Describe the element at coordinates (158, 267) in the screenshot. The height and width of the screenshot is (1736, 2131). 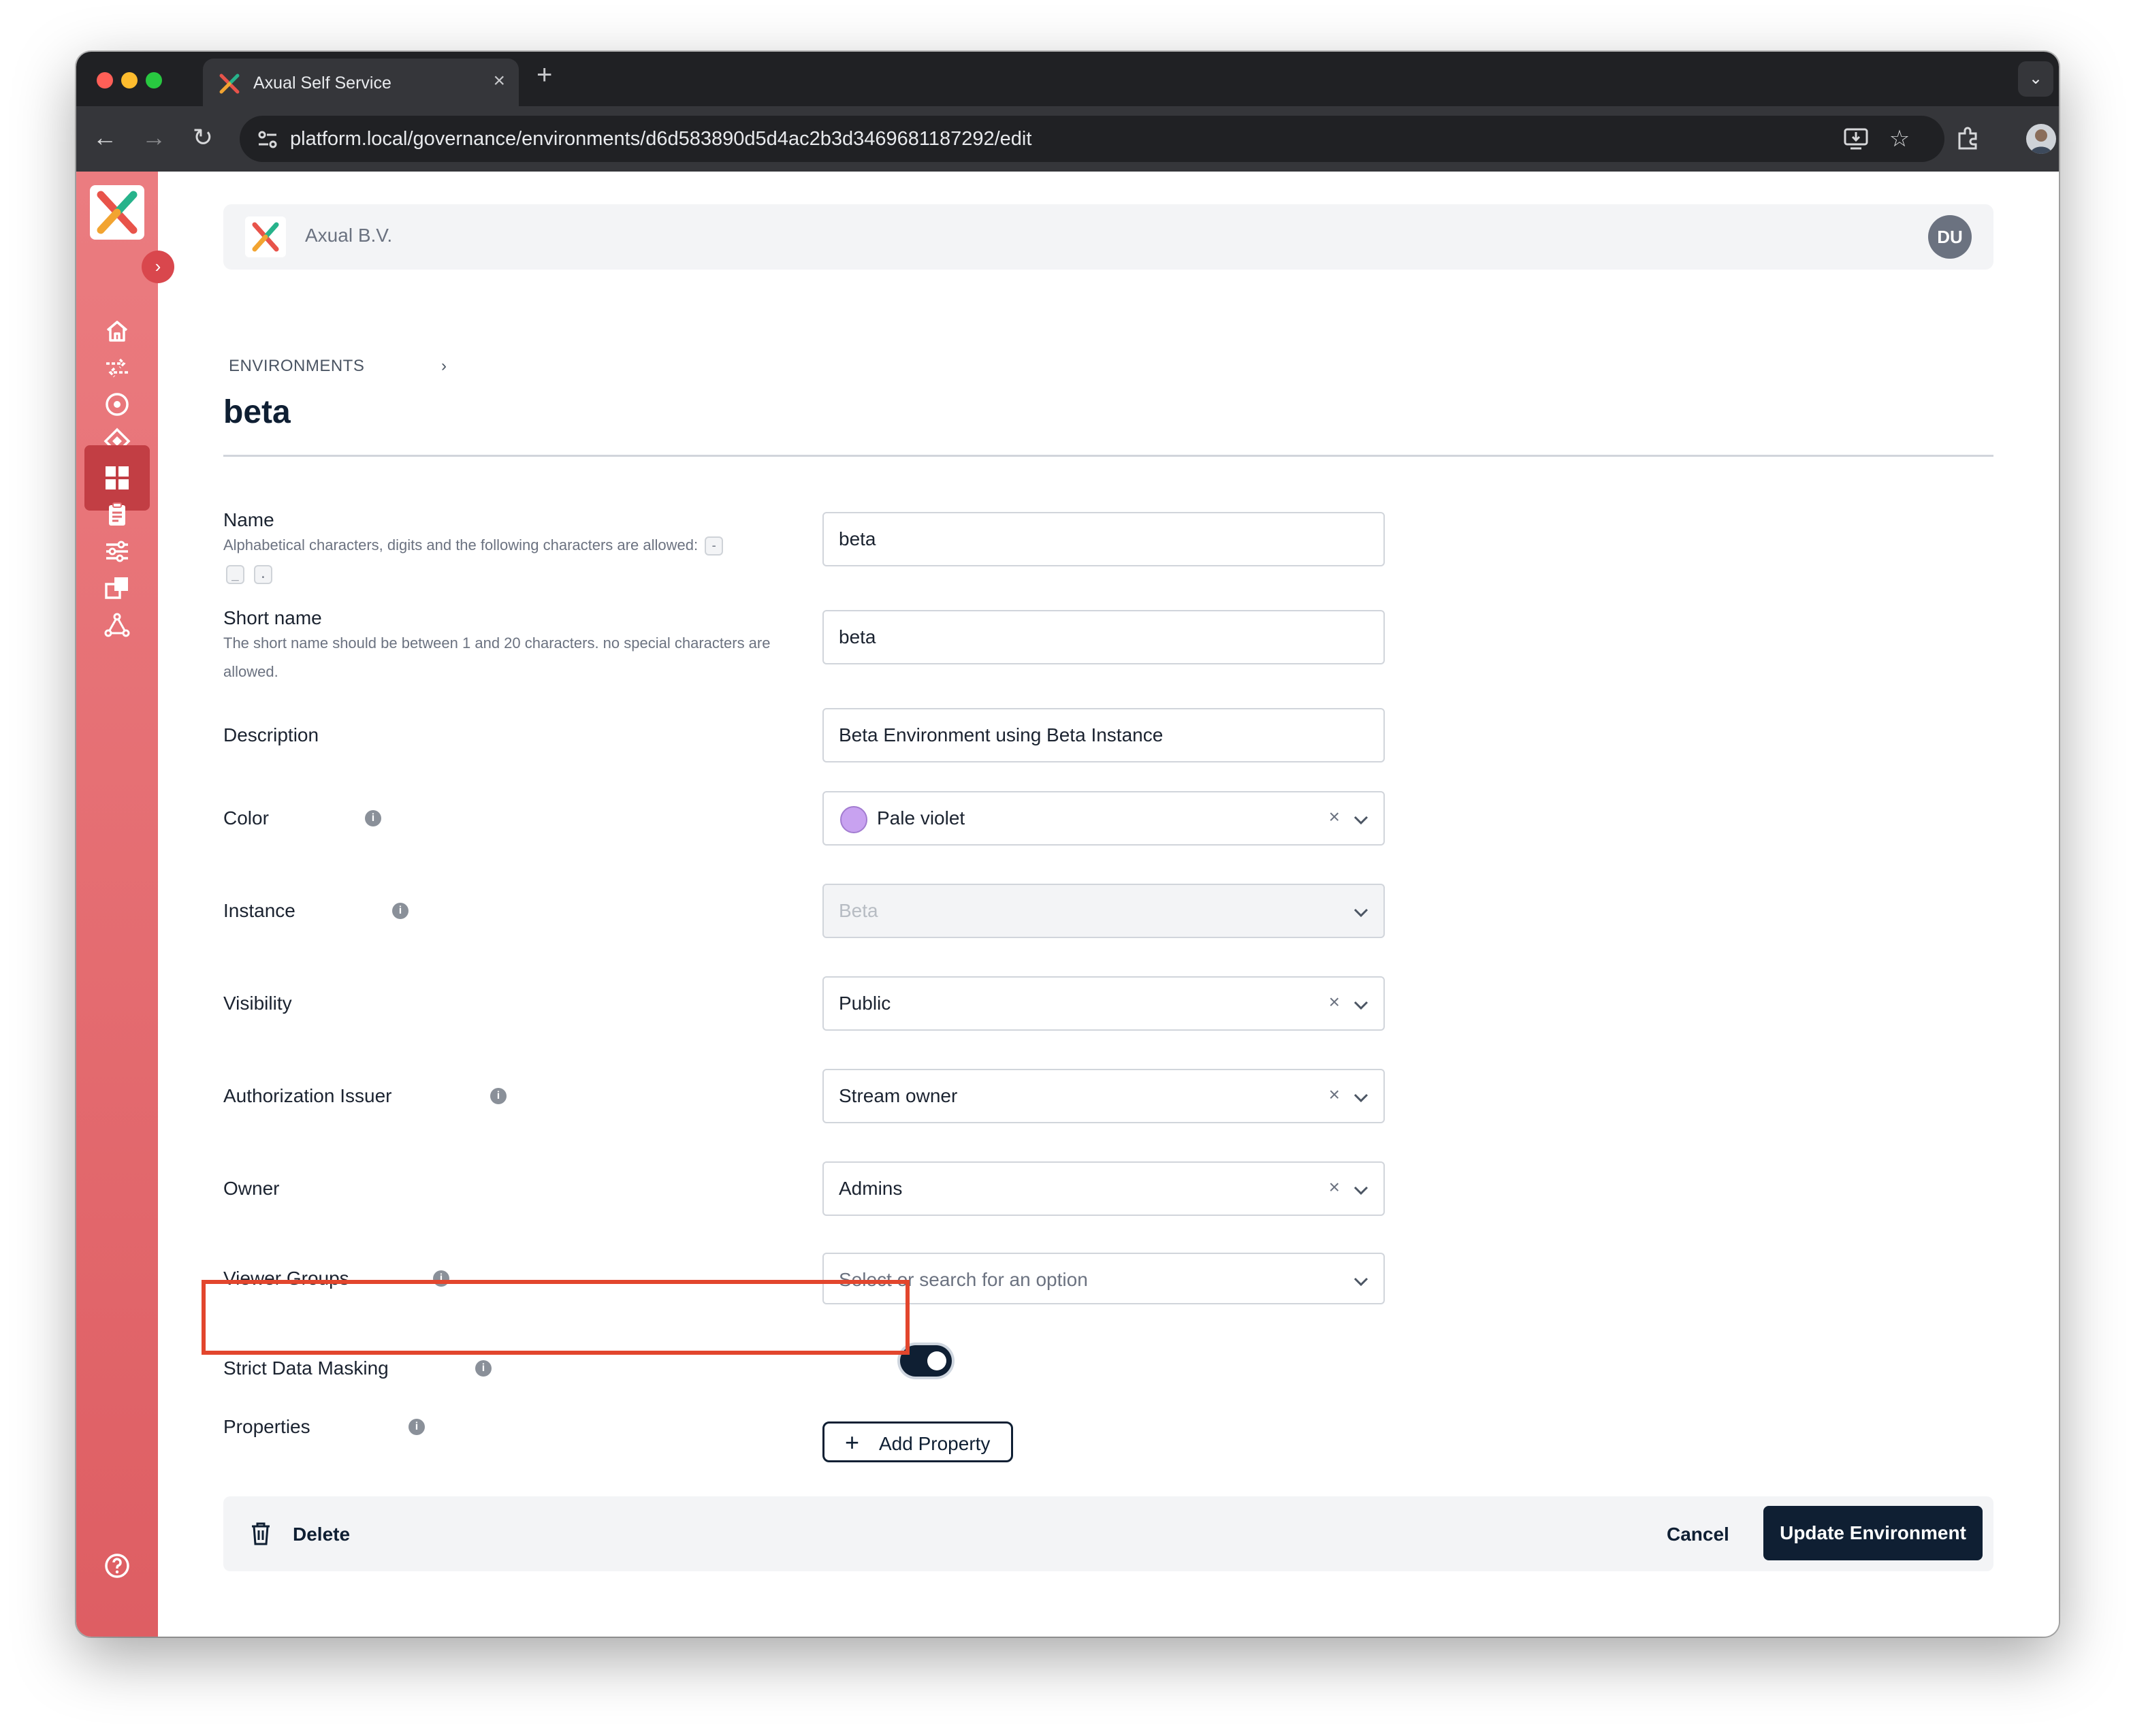
I see `sidebar-expand-button: ›` at that location.